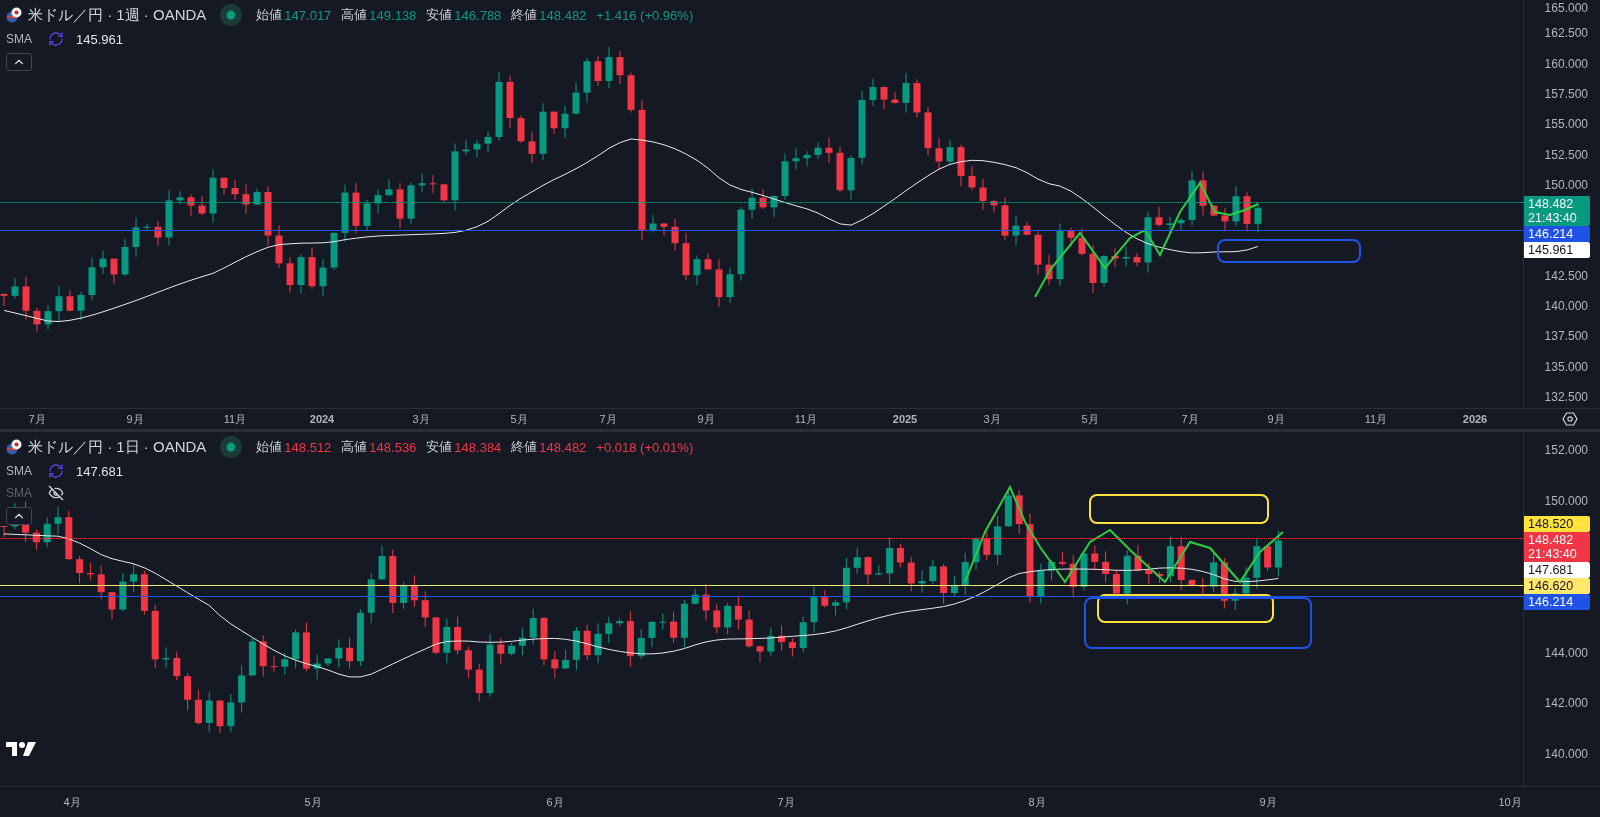 Image resolution: width=1600 pixels, height=817 pixels. I want to click on price-tick: 152.000, so click(1566, 450).